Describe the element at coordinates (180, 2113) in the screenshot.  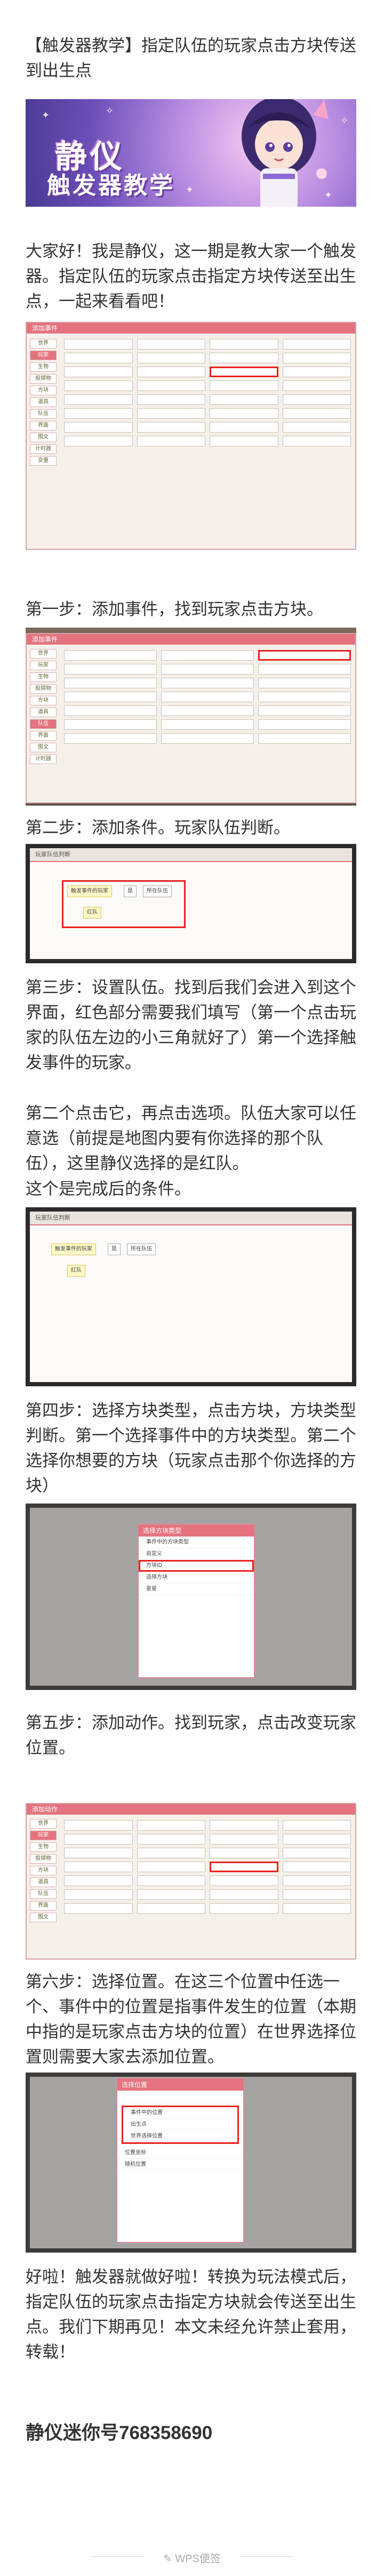
I see `popup-row: 事件中的位置` at that location.